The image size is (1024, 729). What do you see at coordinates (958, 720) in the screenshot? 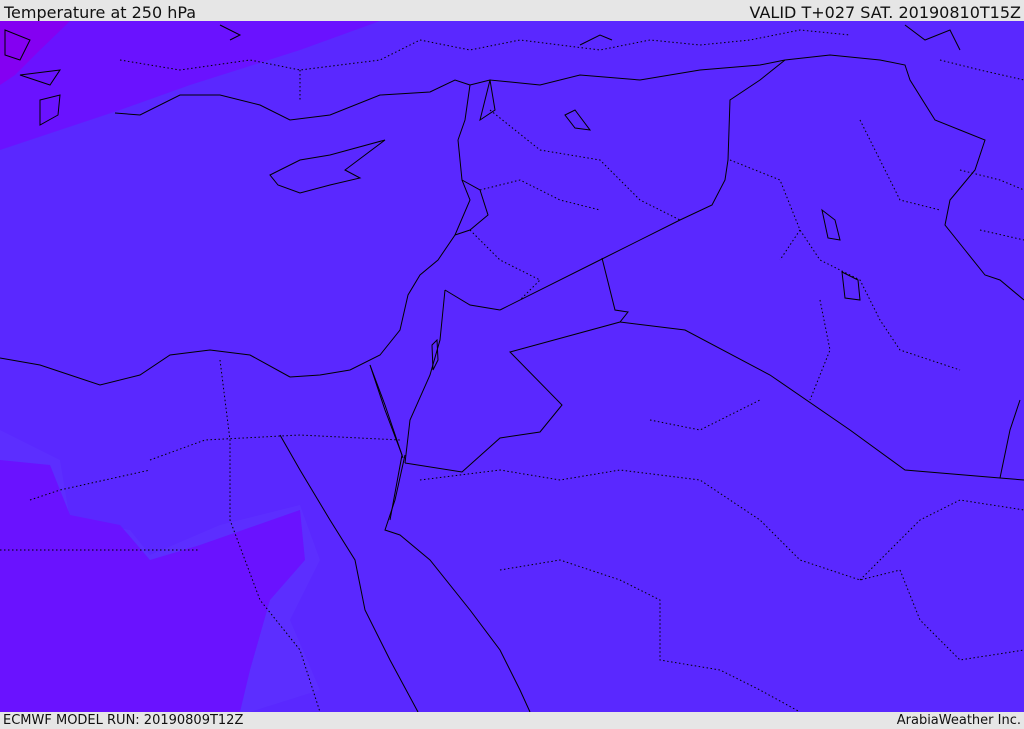
I see `credit: ArabiaWeather Inc.` at bounding box center [958, 720].